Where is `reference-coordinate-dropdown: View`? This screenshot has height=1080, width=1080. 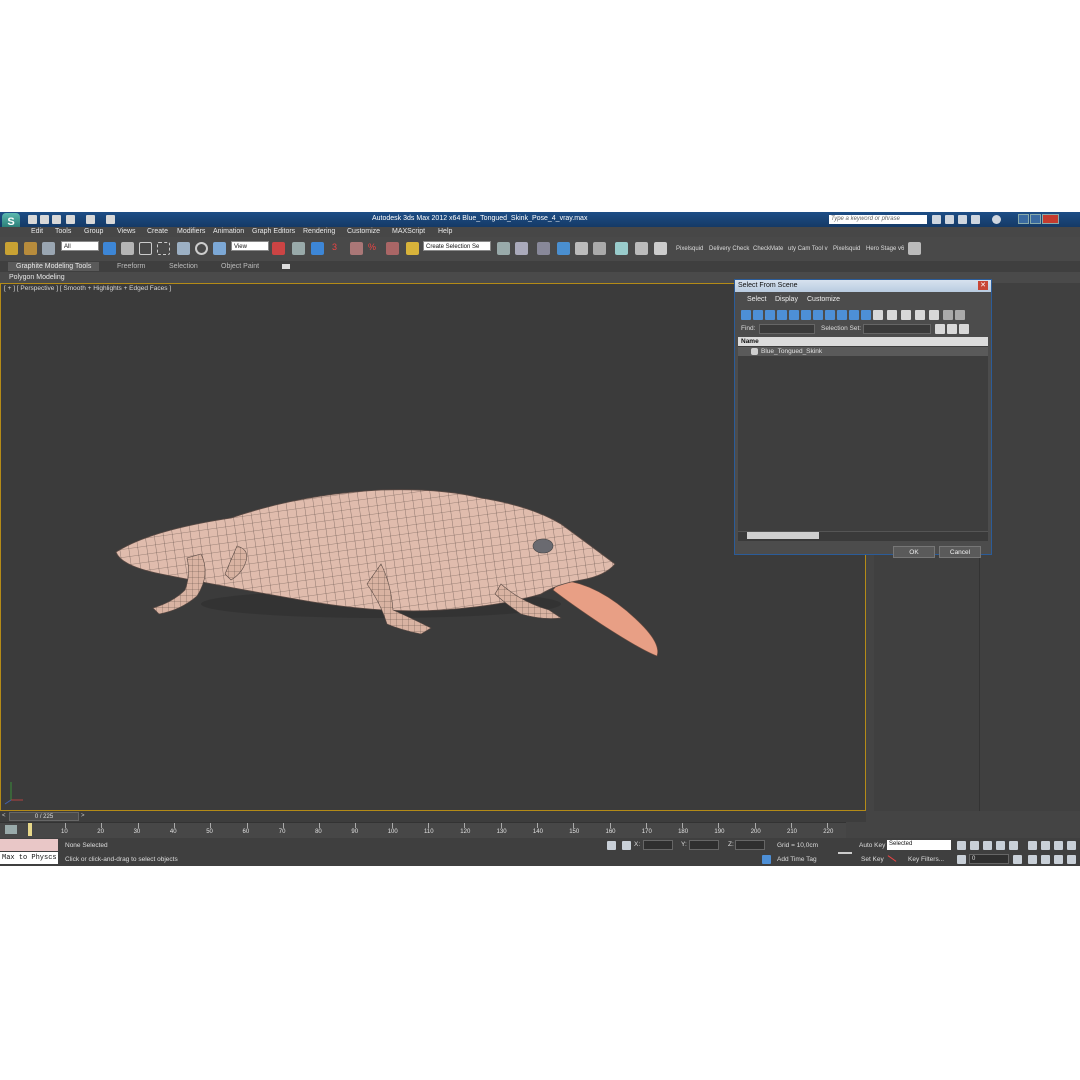 reference-coordinate-dropdown: View is located at coordinates (250, 246).